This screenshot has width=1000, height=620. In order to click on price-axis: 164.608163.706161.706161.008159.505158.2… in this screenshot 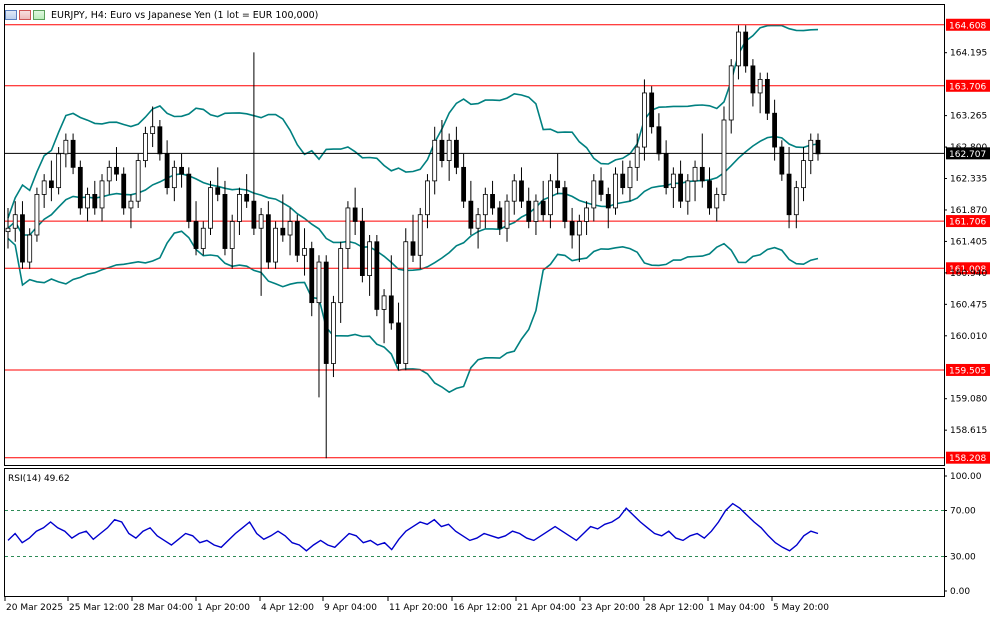, I will do `click(967, 241)`.